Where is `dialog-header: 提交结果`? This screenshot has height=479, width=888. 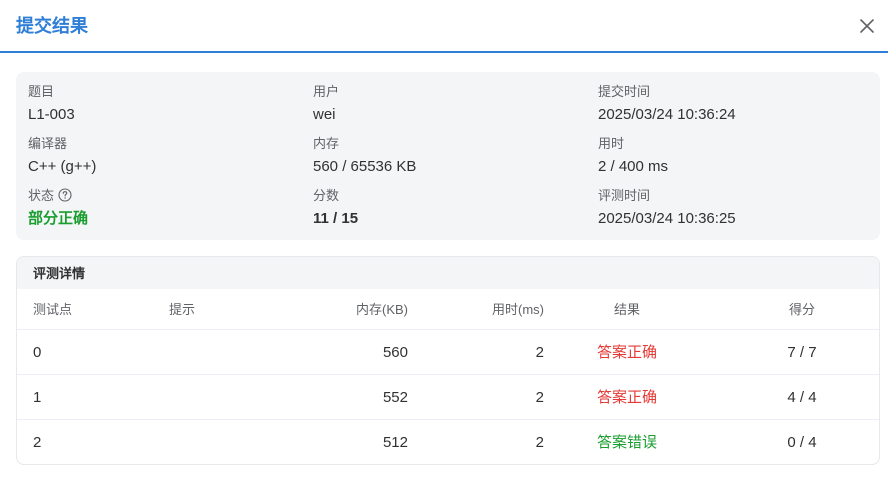
dialog-header: 提交结果 is located at coordinates (444, 26).